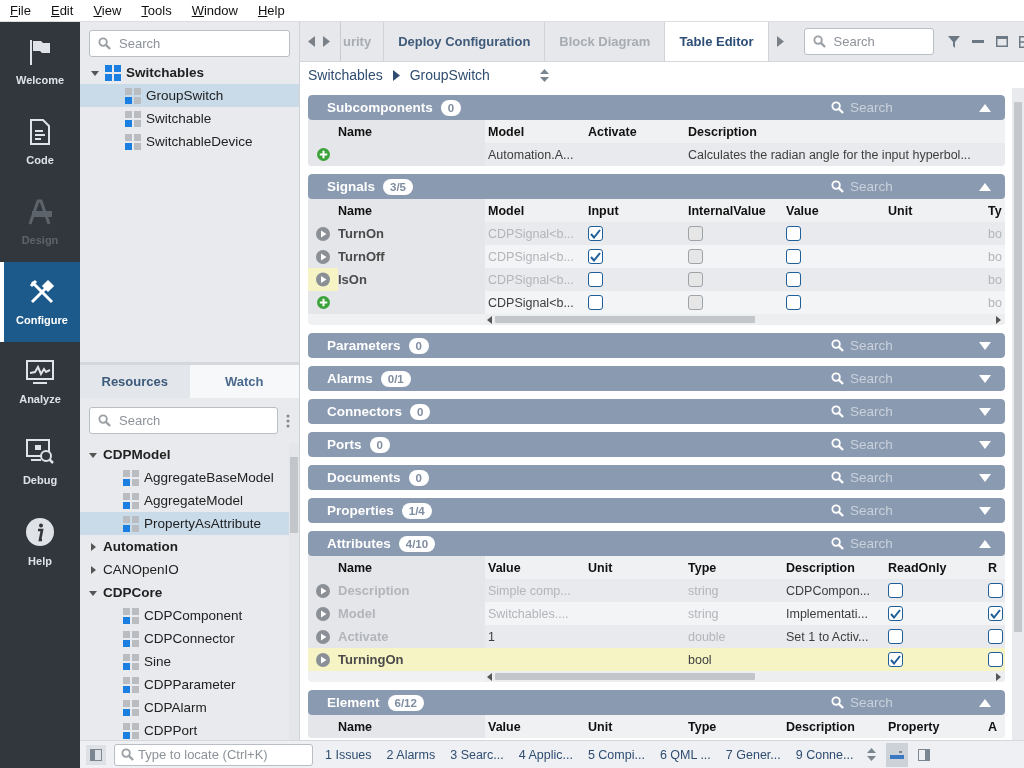 This screenshot has width=1024, height=768. What do you see at coordinates (656, 302) in the screenshot?
I see `table-row: CDPSignal<b... bo` at bounding box center [656, 302].